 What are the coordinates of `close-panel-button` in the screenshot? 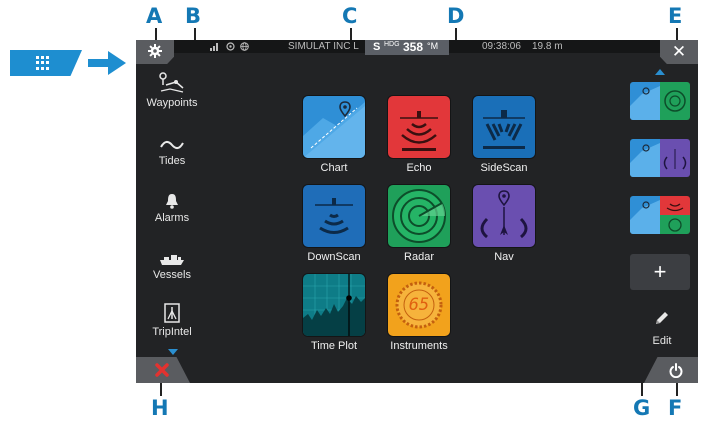 It's located at (163, 370).